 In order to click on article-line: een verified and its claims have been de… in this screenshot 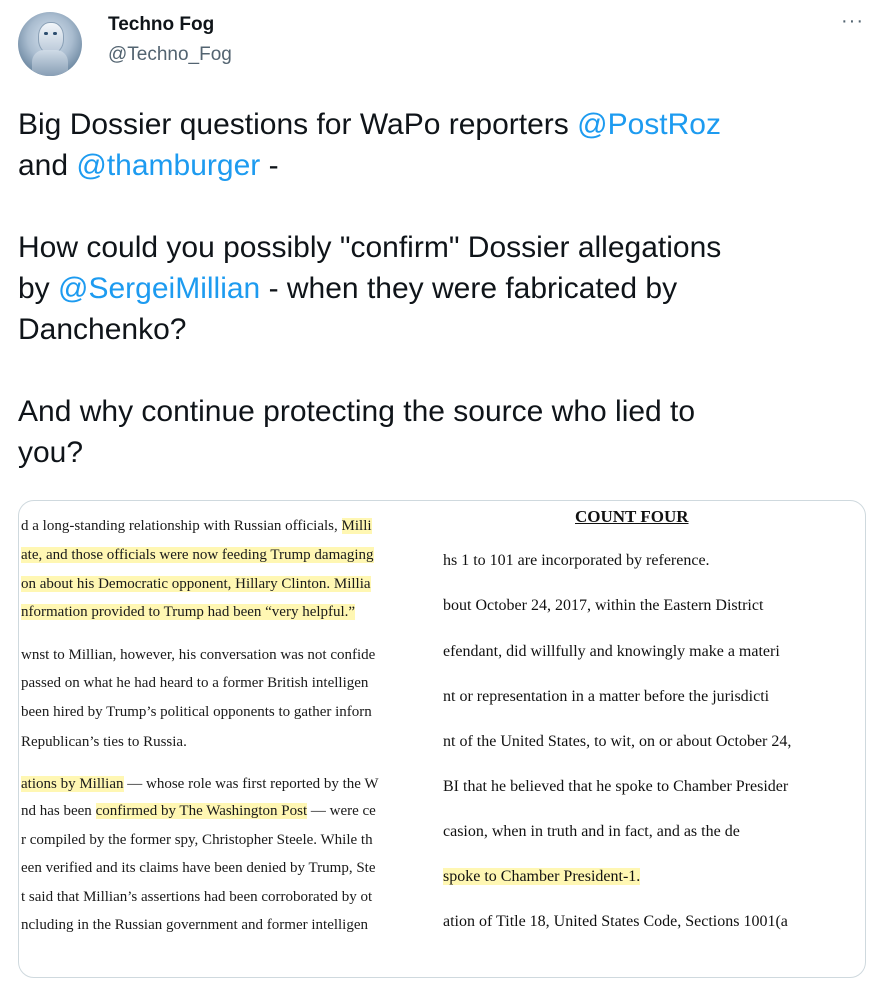, I will do `click(198, 868)`.